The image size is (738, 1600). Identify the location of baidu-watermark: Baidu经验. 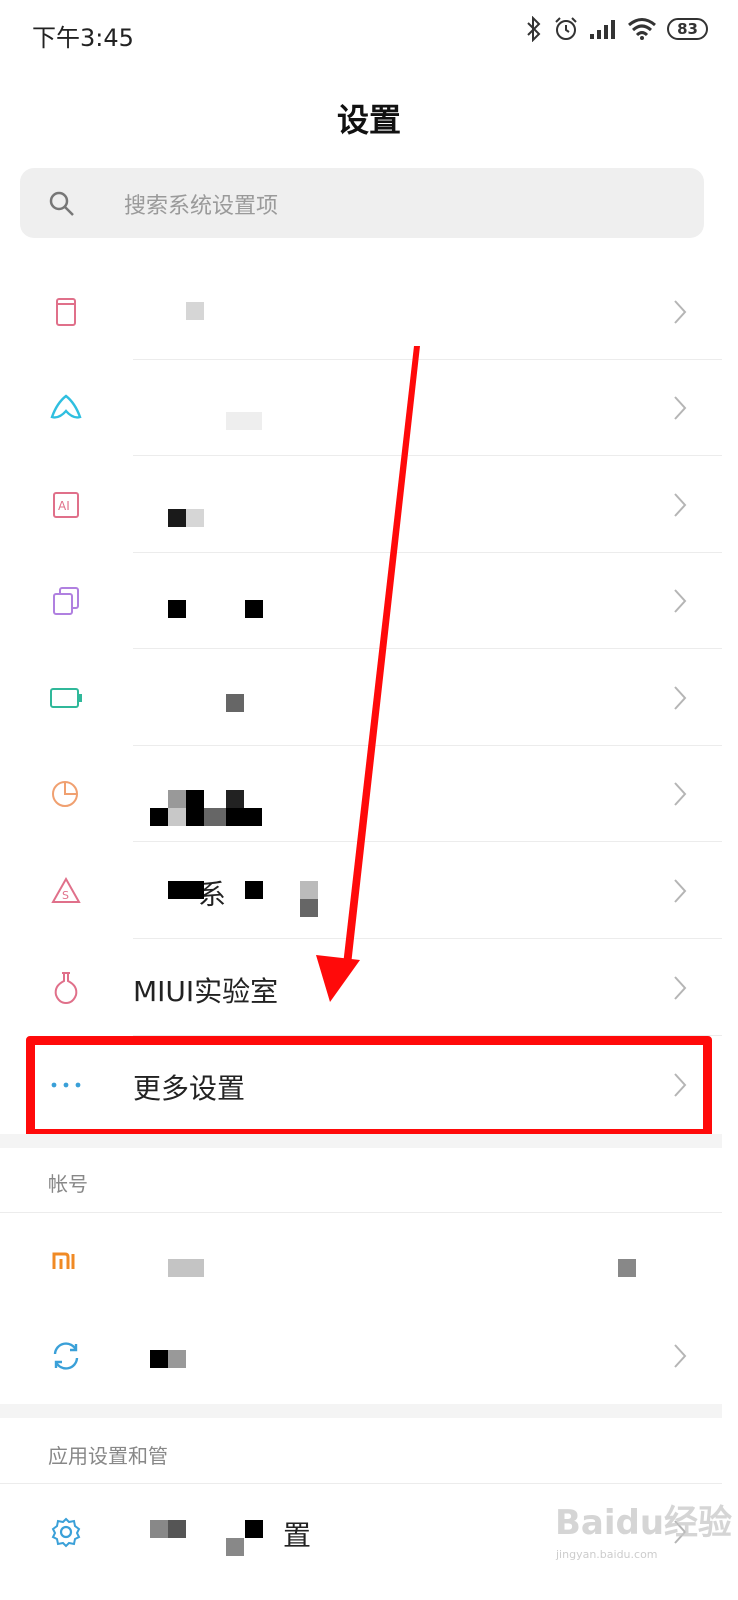
(644, 1523).